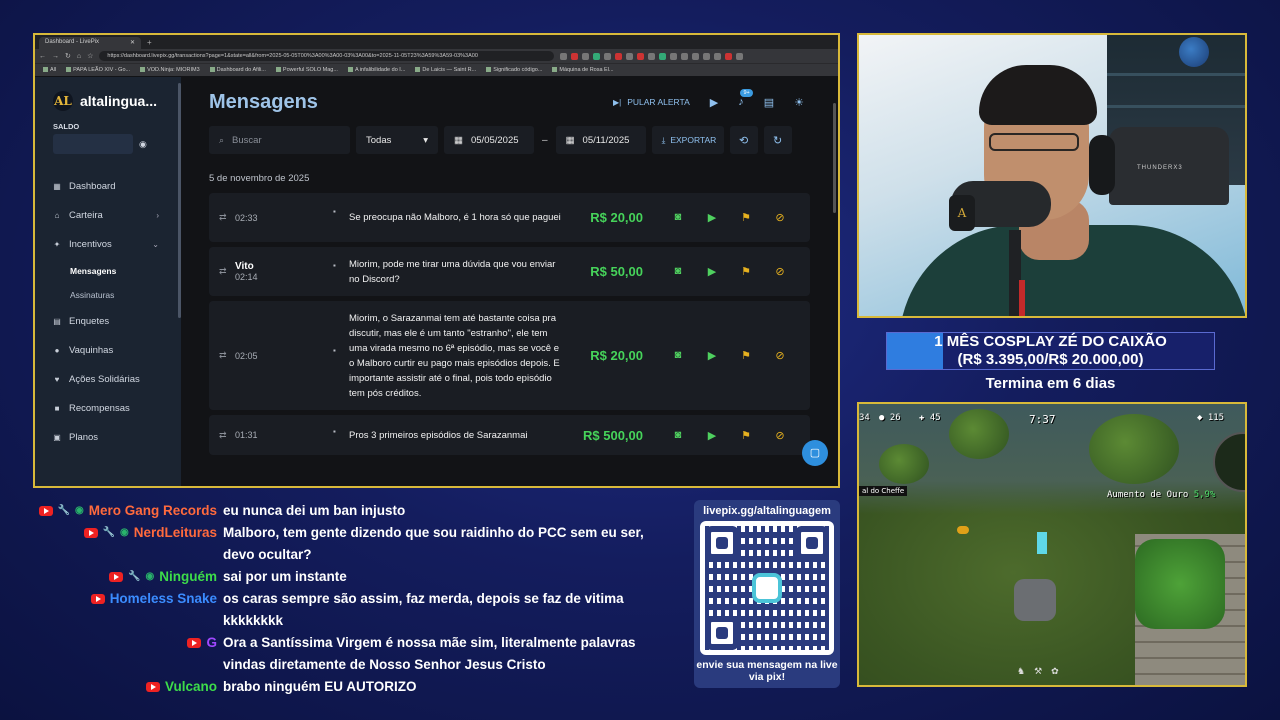 The width and height of the screenshot is (1280, 720). Describe the element at coordinates (489, 140) in the screenshot. I see `date-from-picker: ▦ 05/05/2025` at that location.